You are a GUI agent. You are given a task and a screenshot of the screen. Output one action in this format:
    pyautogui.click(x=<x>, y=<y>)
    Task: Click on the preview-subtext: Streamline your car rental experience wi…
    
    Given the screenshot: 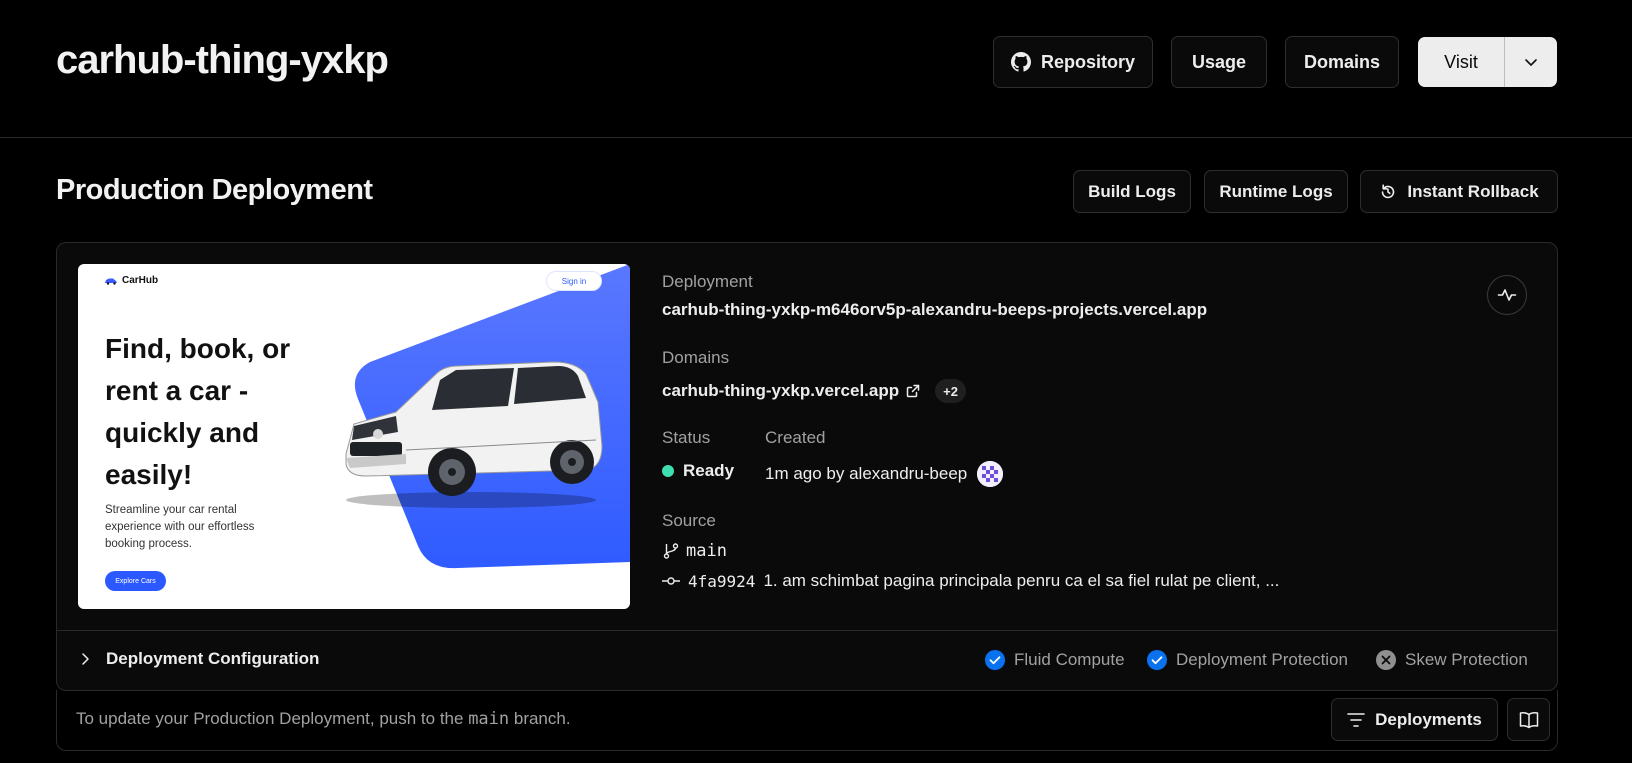 What is the action you would take?
    pyautogui.click(x=180, y=527)
    